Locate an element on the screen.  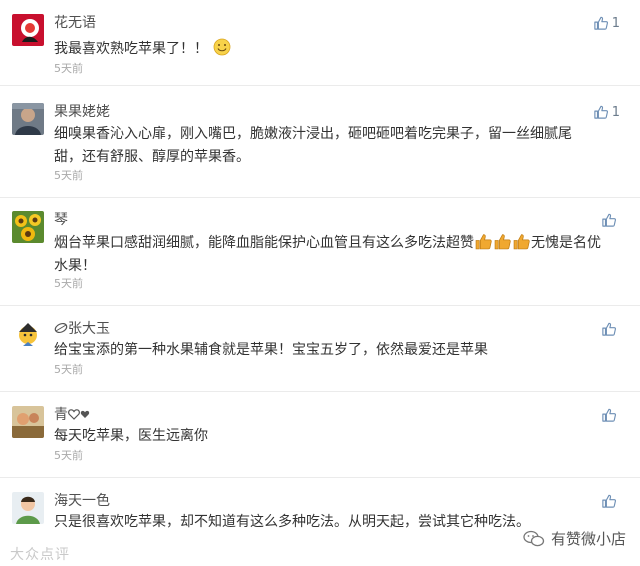
cartoon-avatar-icon is located at coordinates (28, 336).